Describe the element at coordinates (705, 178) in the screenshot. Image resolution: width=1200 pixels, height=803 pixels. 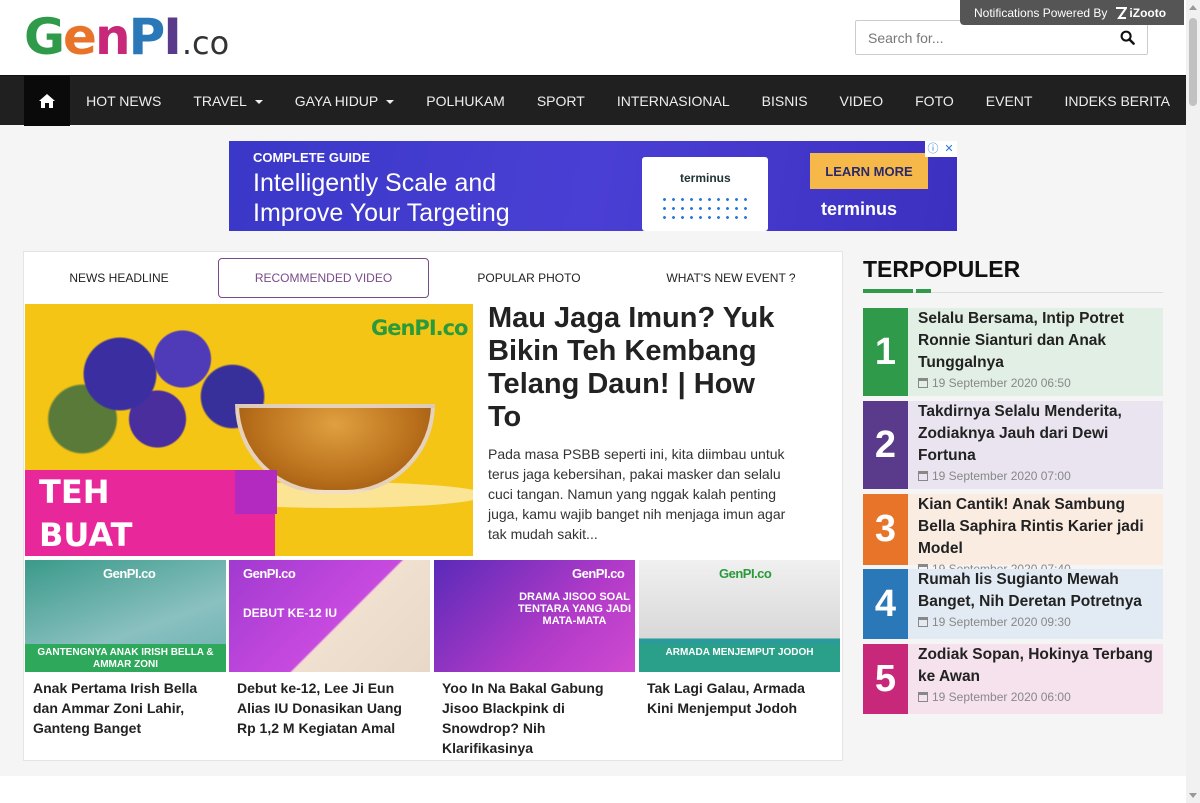
I see `ad-notebook-logo: terminus` at that location.